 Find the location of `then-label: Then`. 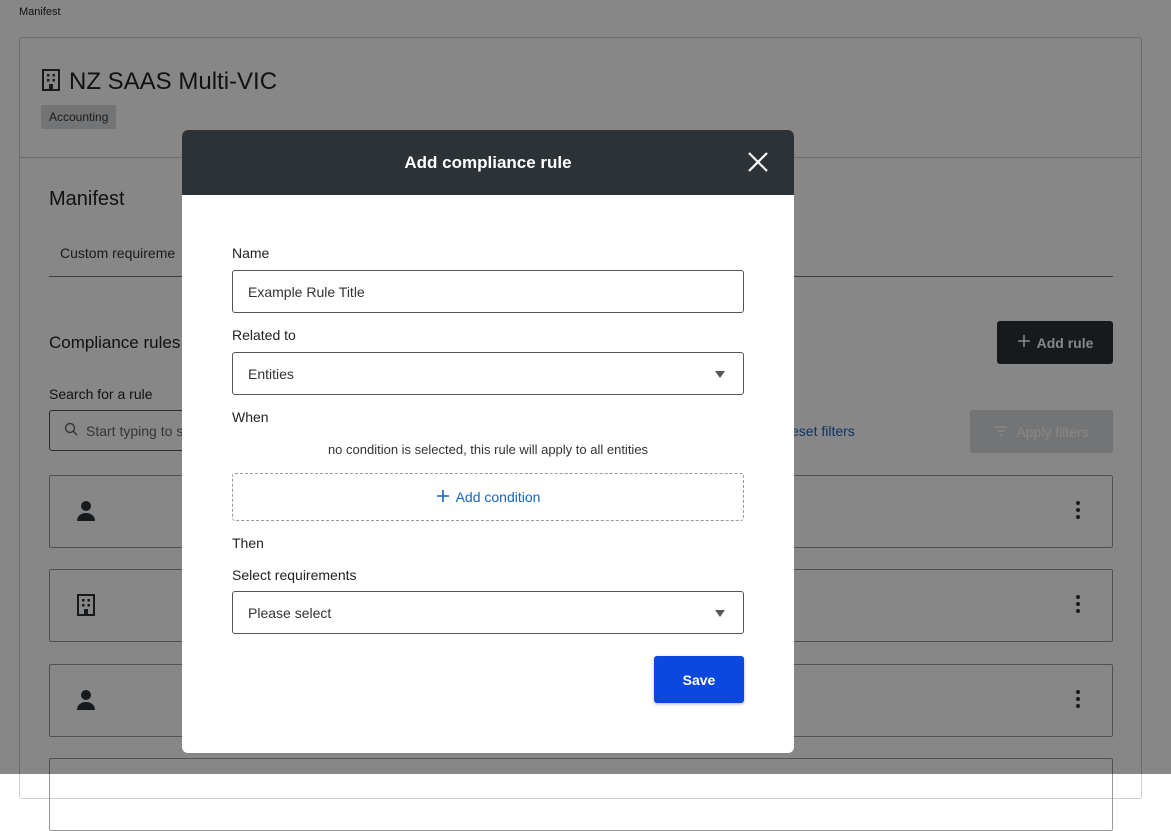

then-label: Then is located at coordinates (248, 543).